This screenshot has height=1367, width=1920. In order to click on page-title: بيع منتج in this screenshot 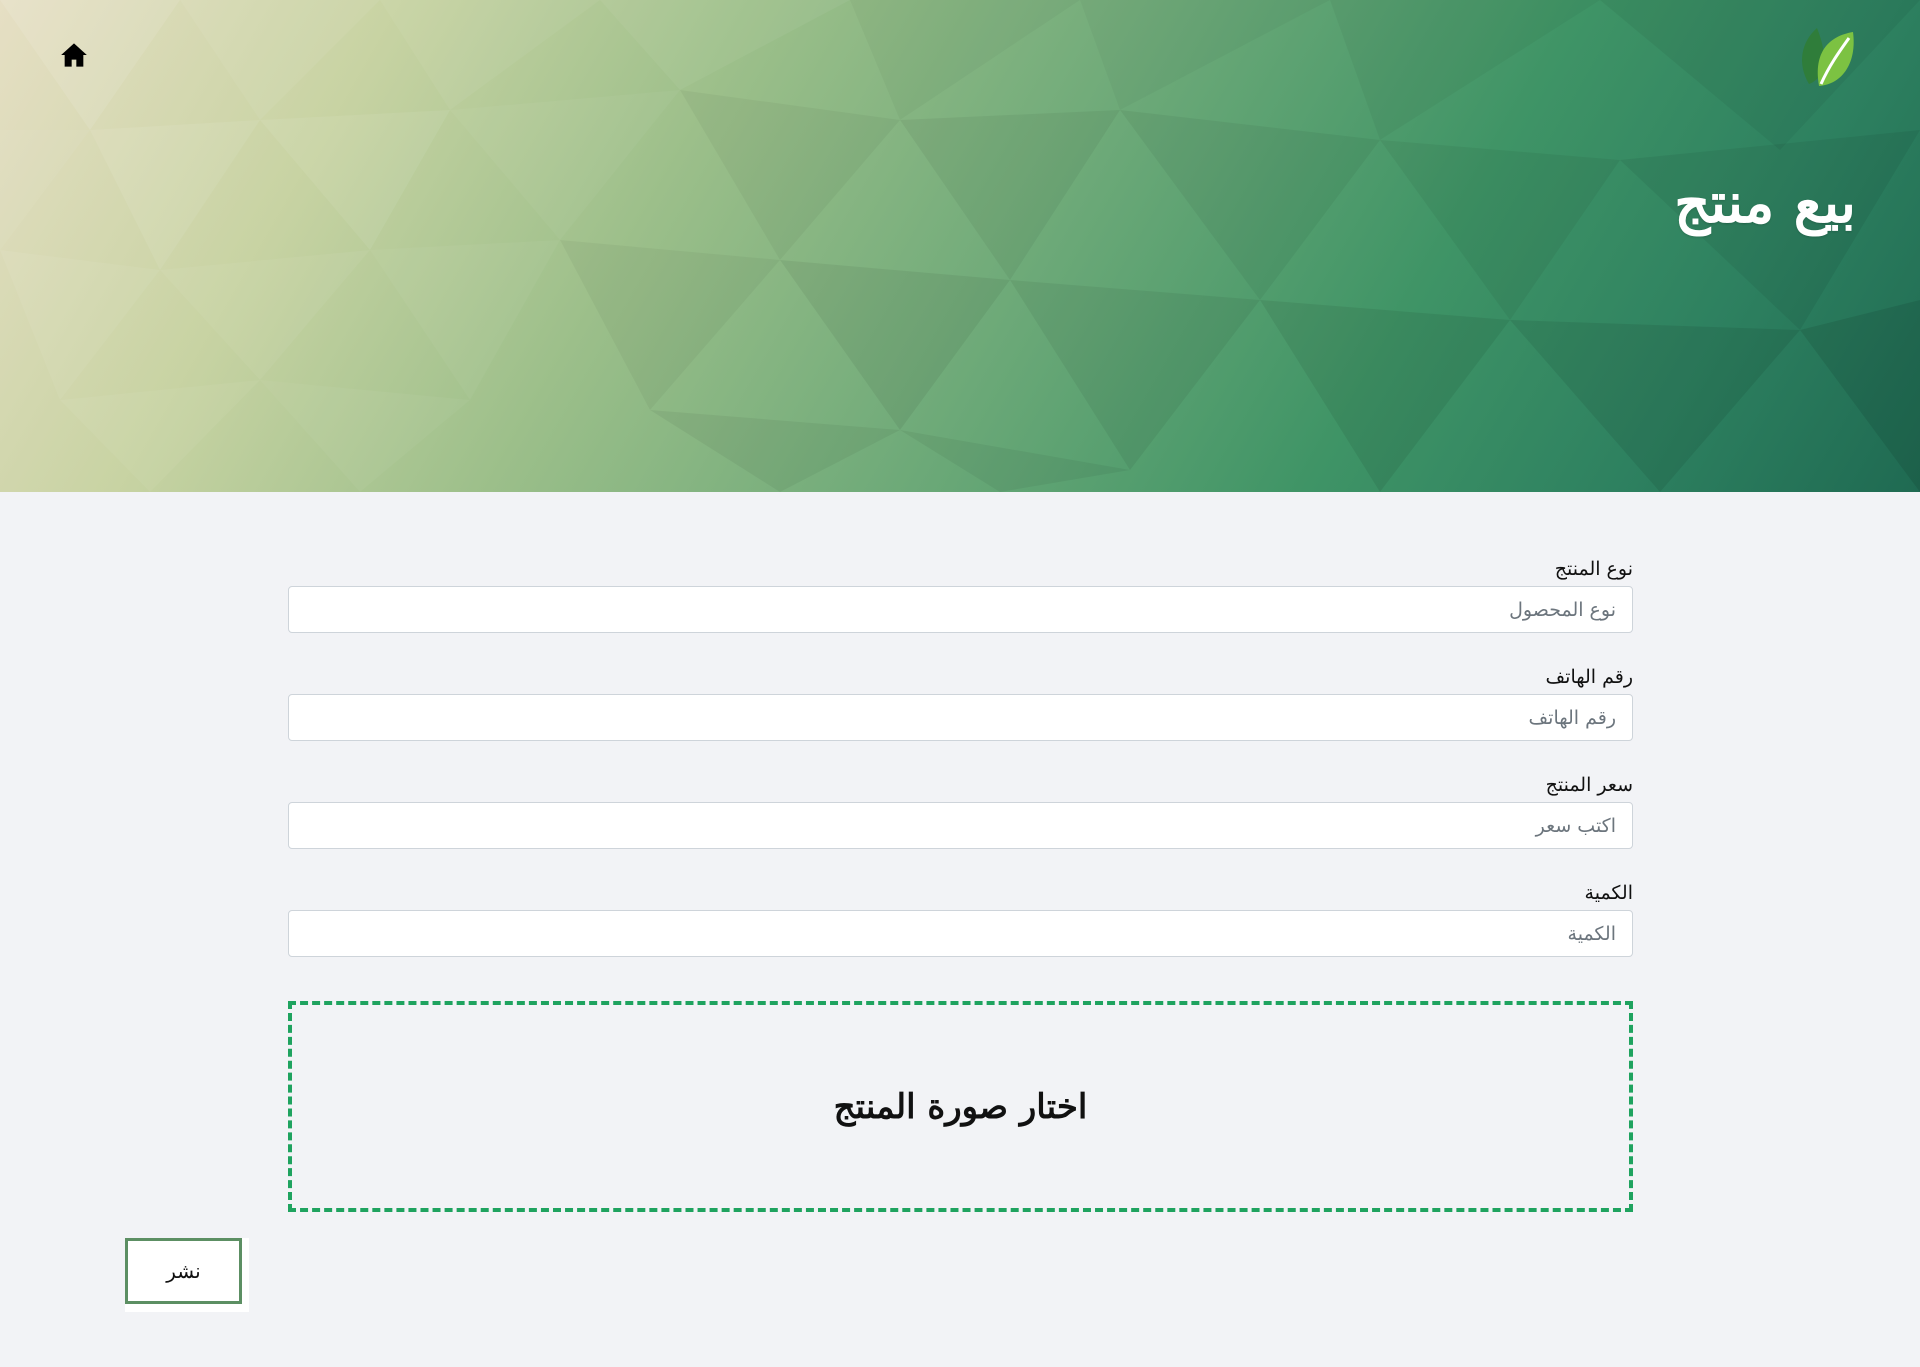, I will do `click(1765, 203)`.